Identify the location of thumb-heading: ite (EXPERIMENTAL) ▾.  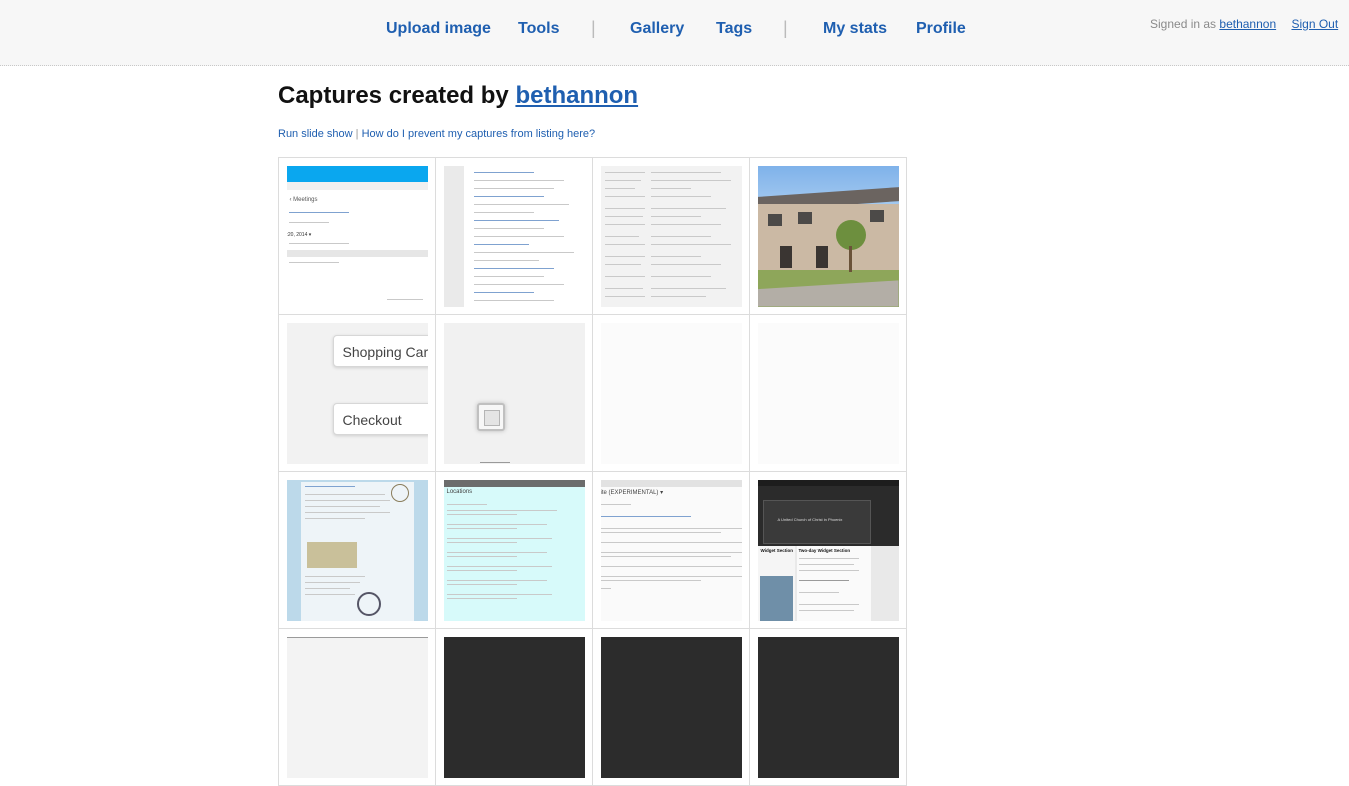
(632, 492).